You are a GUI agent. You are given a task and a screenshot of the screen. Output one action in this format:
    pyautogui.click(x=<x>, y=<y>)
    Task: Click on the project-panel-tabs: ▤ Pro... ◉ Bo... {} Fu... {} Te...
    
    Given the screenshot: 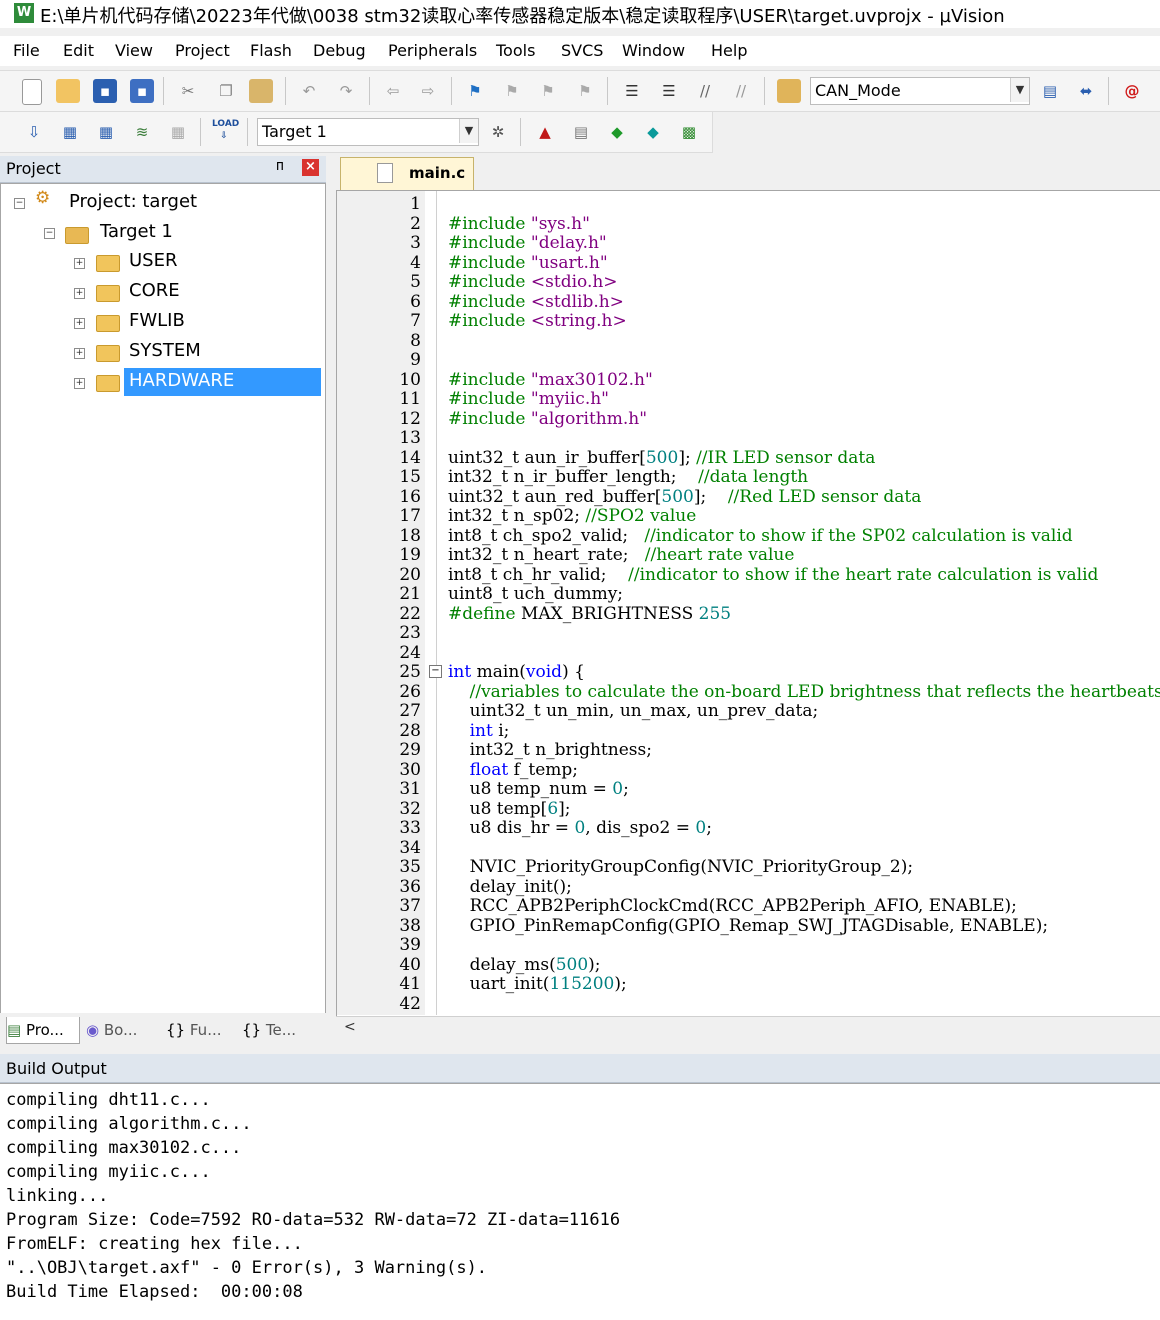 What is the action you would take?
    pyautogui.click(x=163, y=1029)
    